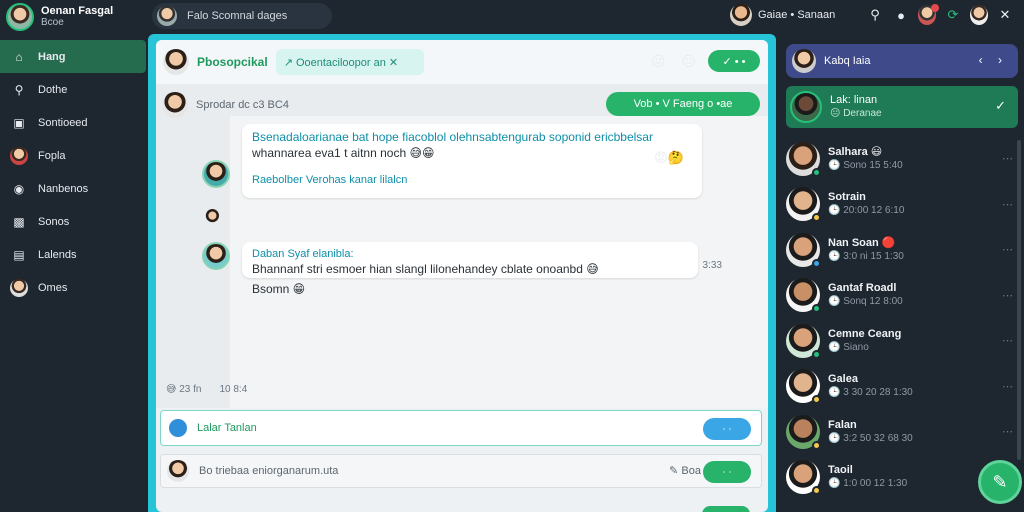 Image resolution: width=1024 pixels, height=512 pixels. I want to click on send-button: ∙ ∙, so click(727, 472).